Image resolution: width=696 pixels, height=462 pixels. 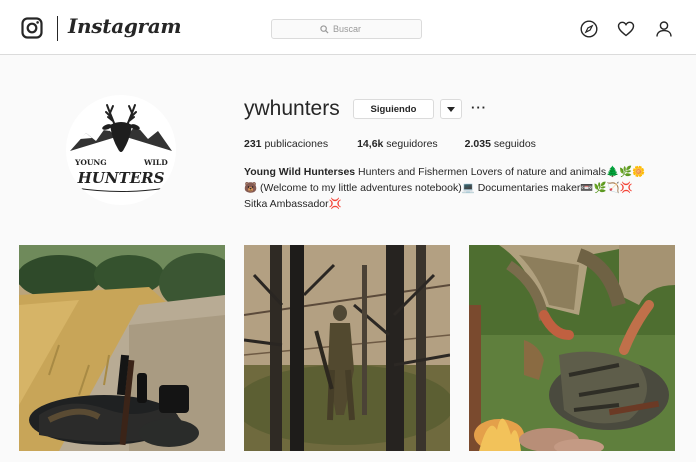 I want to click on profile-avatar: YOUNG WILD HUNTERS, so click(x=121, y=150).